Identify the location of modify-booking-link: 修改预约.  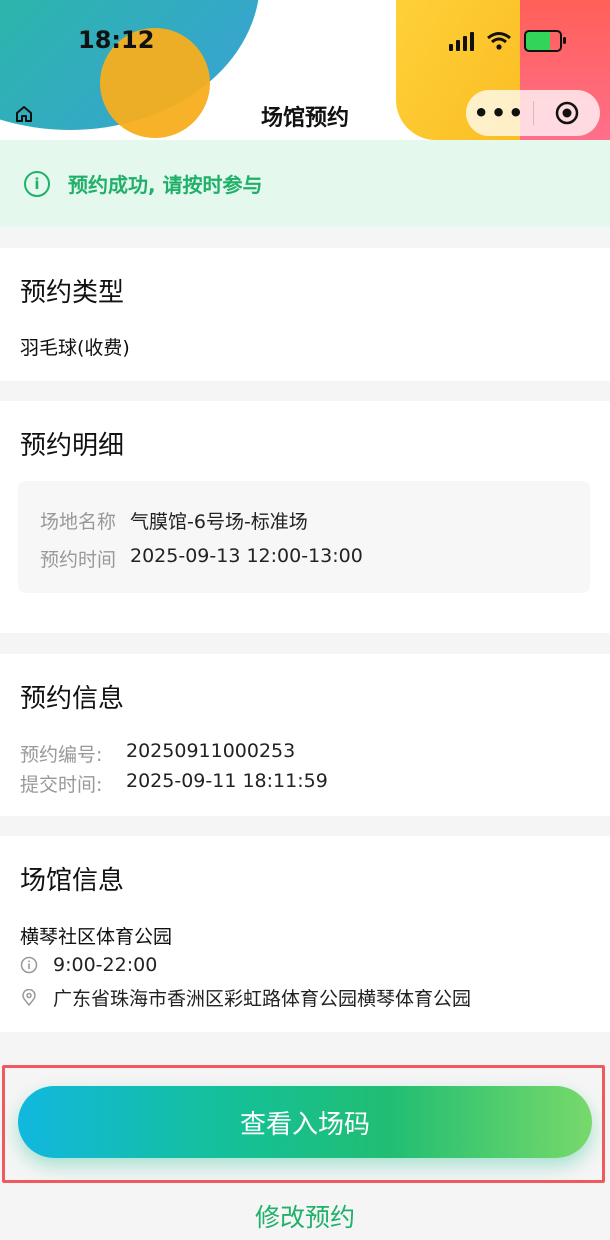
(305, 1216).